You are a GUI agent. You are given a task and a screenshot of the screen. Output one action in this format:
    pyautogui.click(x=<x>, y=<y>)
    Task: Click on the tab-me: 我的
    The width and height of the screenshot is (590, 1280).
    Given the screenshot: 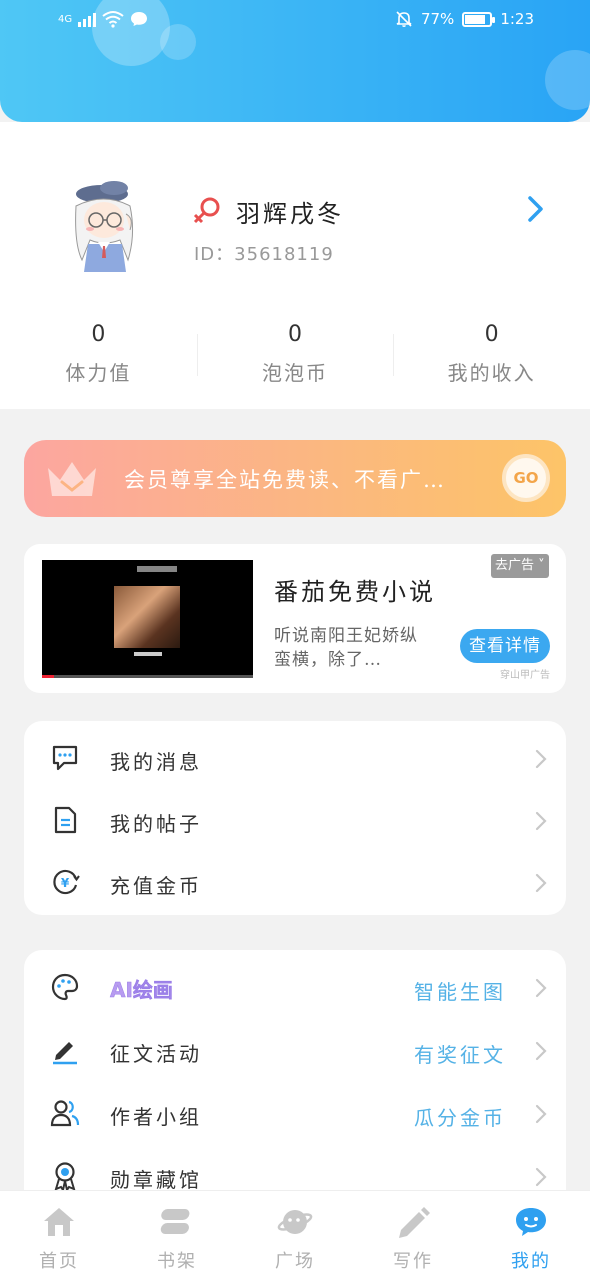 What is the action you would take?
    pyautogui.click(x=531, y=1235)
    